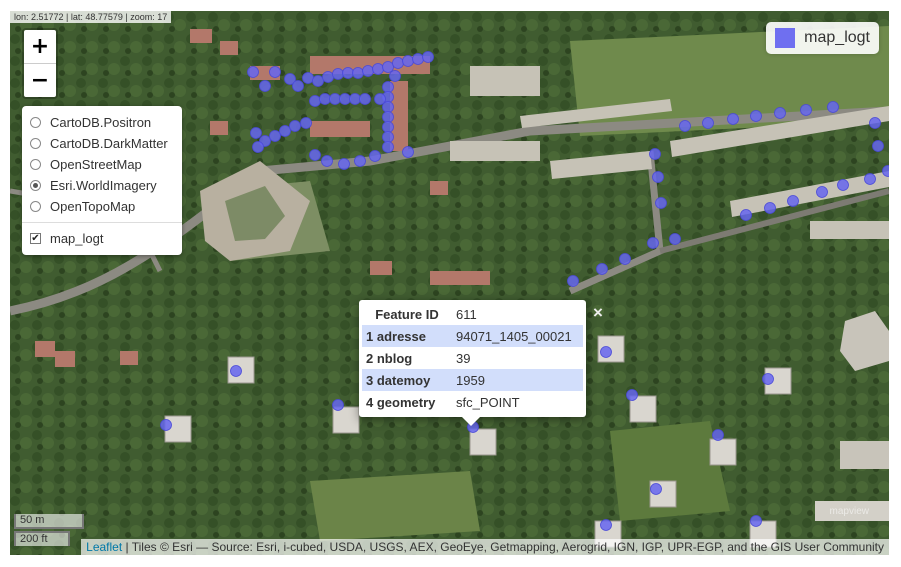  Describe the element at coordinates (49, 521) in the screenshot. I see `scale-metric: 50 m` at that location.